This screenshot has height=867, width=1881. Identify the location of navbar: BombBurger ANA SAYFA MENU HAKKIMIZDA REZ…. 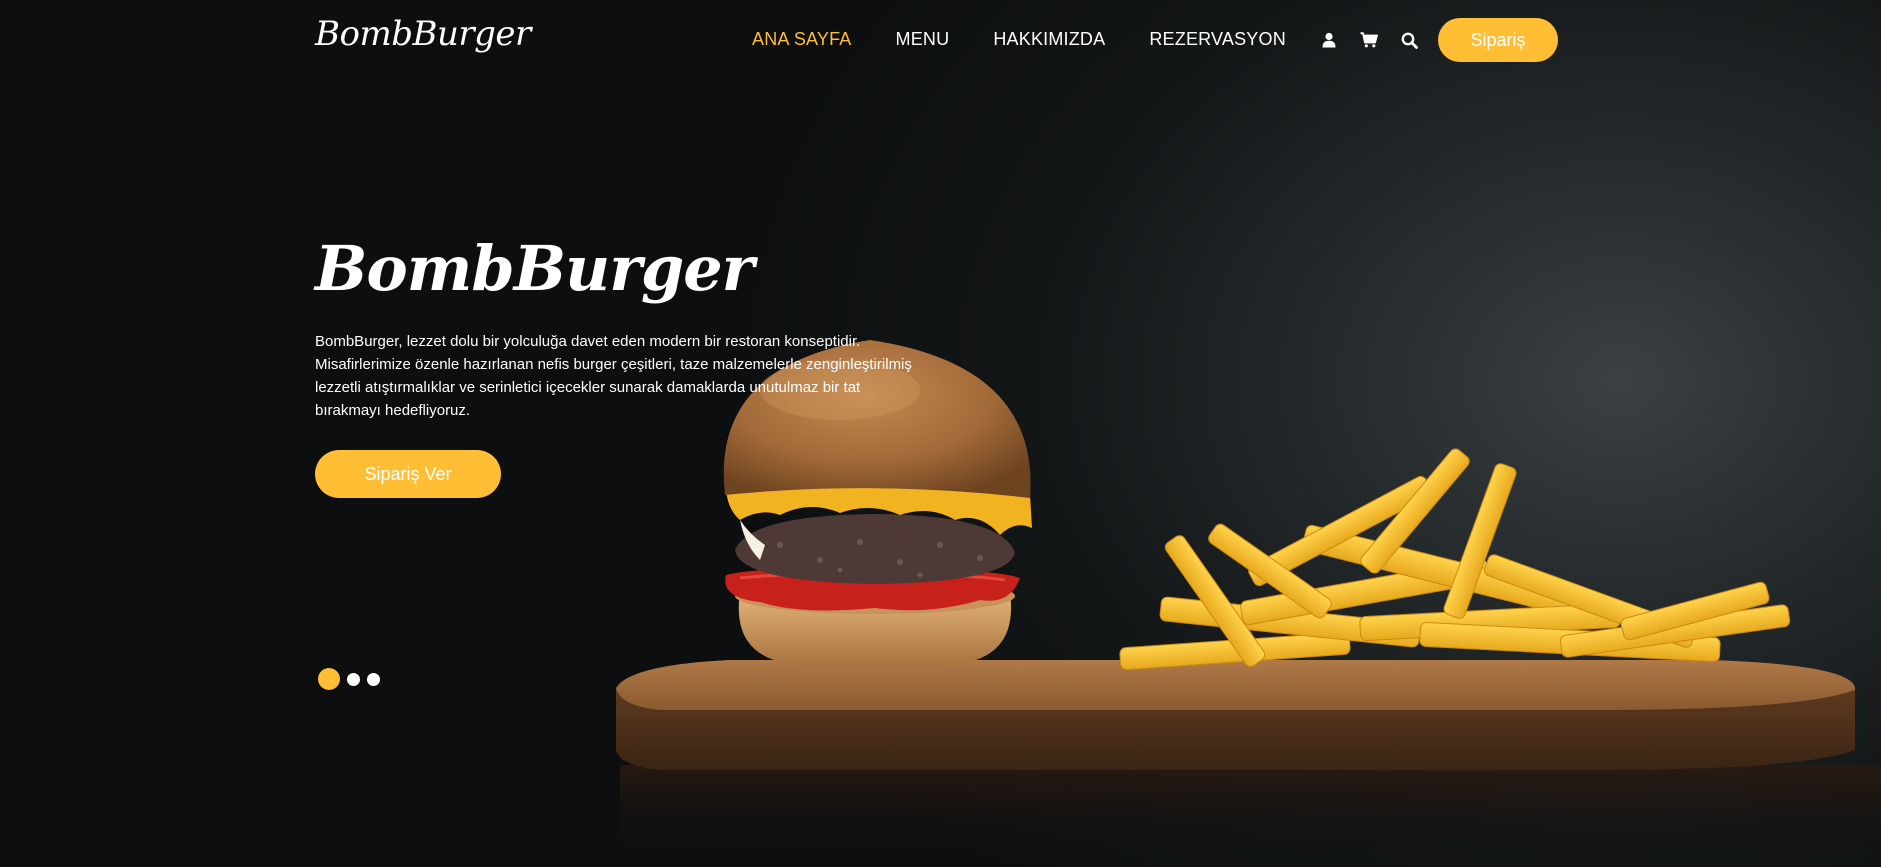
(940, 40).